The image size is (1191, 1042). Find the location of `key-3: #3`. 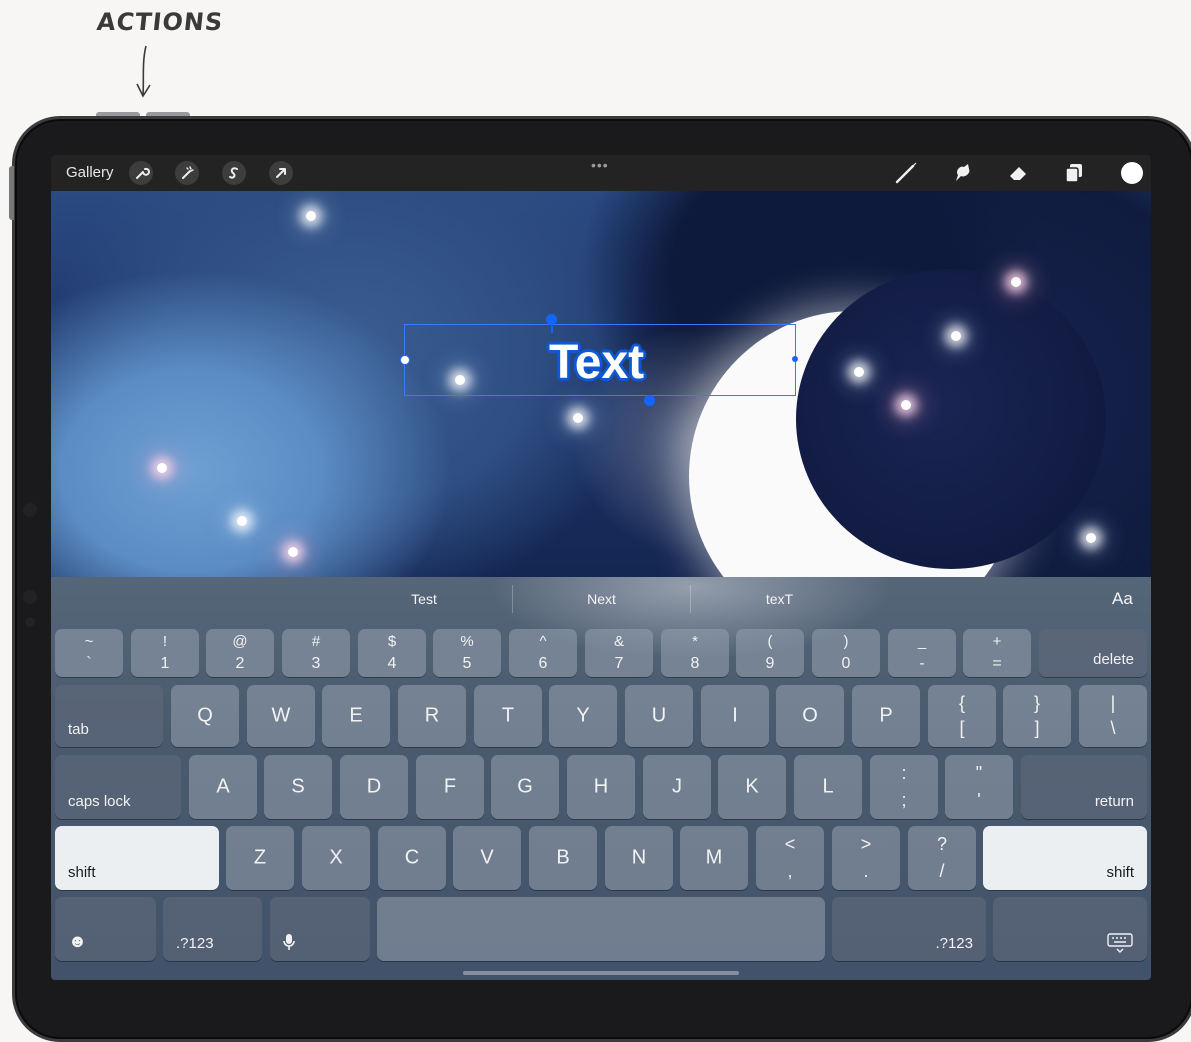

key-3: #3 is located at coordinates (316, 653).